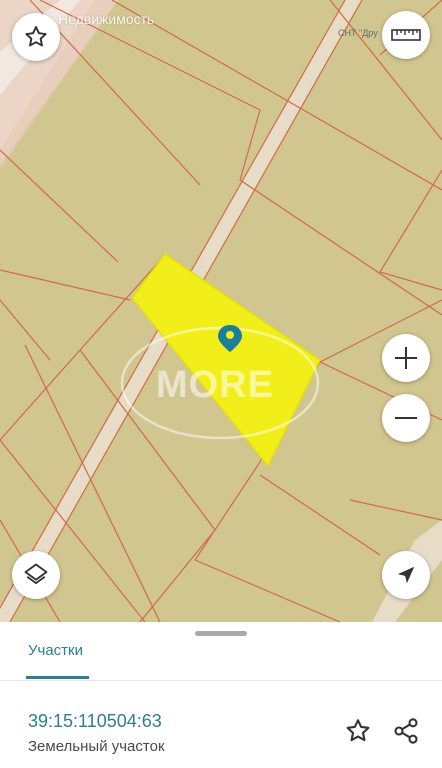  I want to click on favorite-map-button, so click(36, 37).